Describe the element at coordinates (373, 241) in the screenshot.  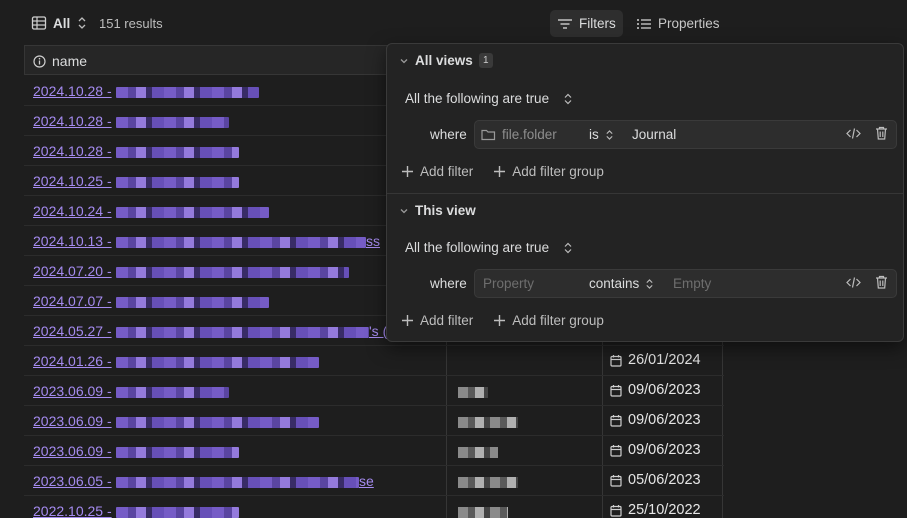
I see `note-link-tail: ss` at that location.